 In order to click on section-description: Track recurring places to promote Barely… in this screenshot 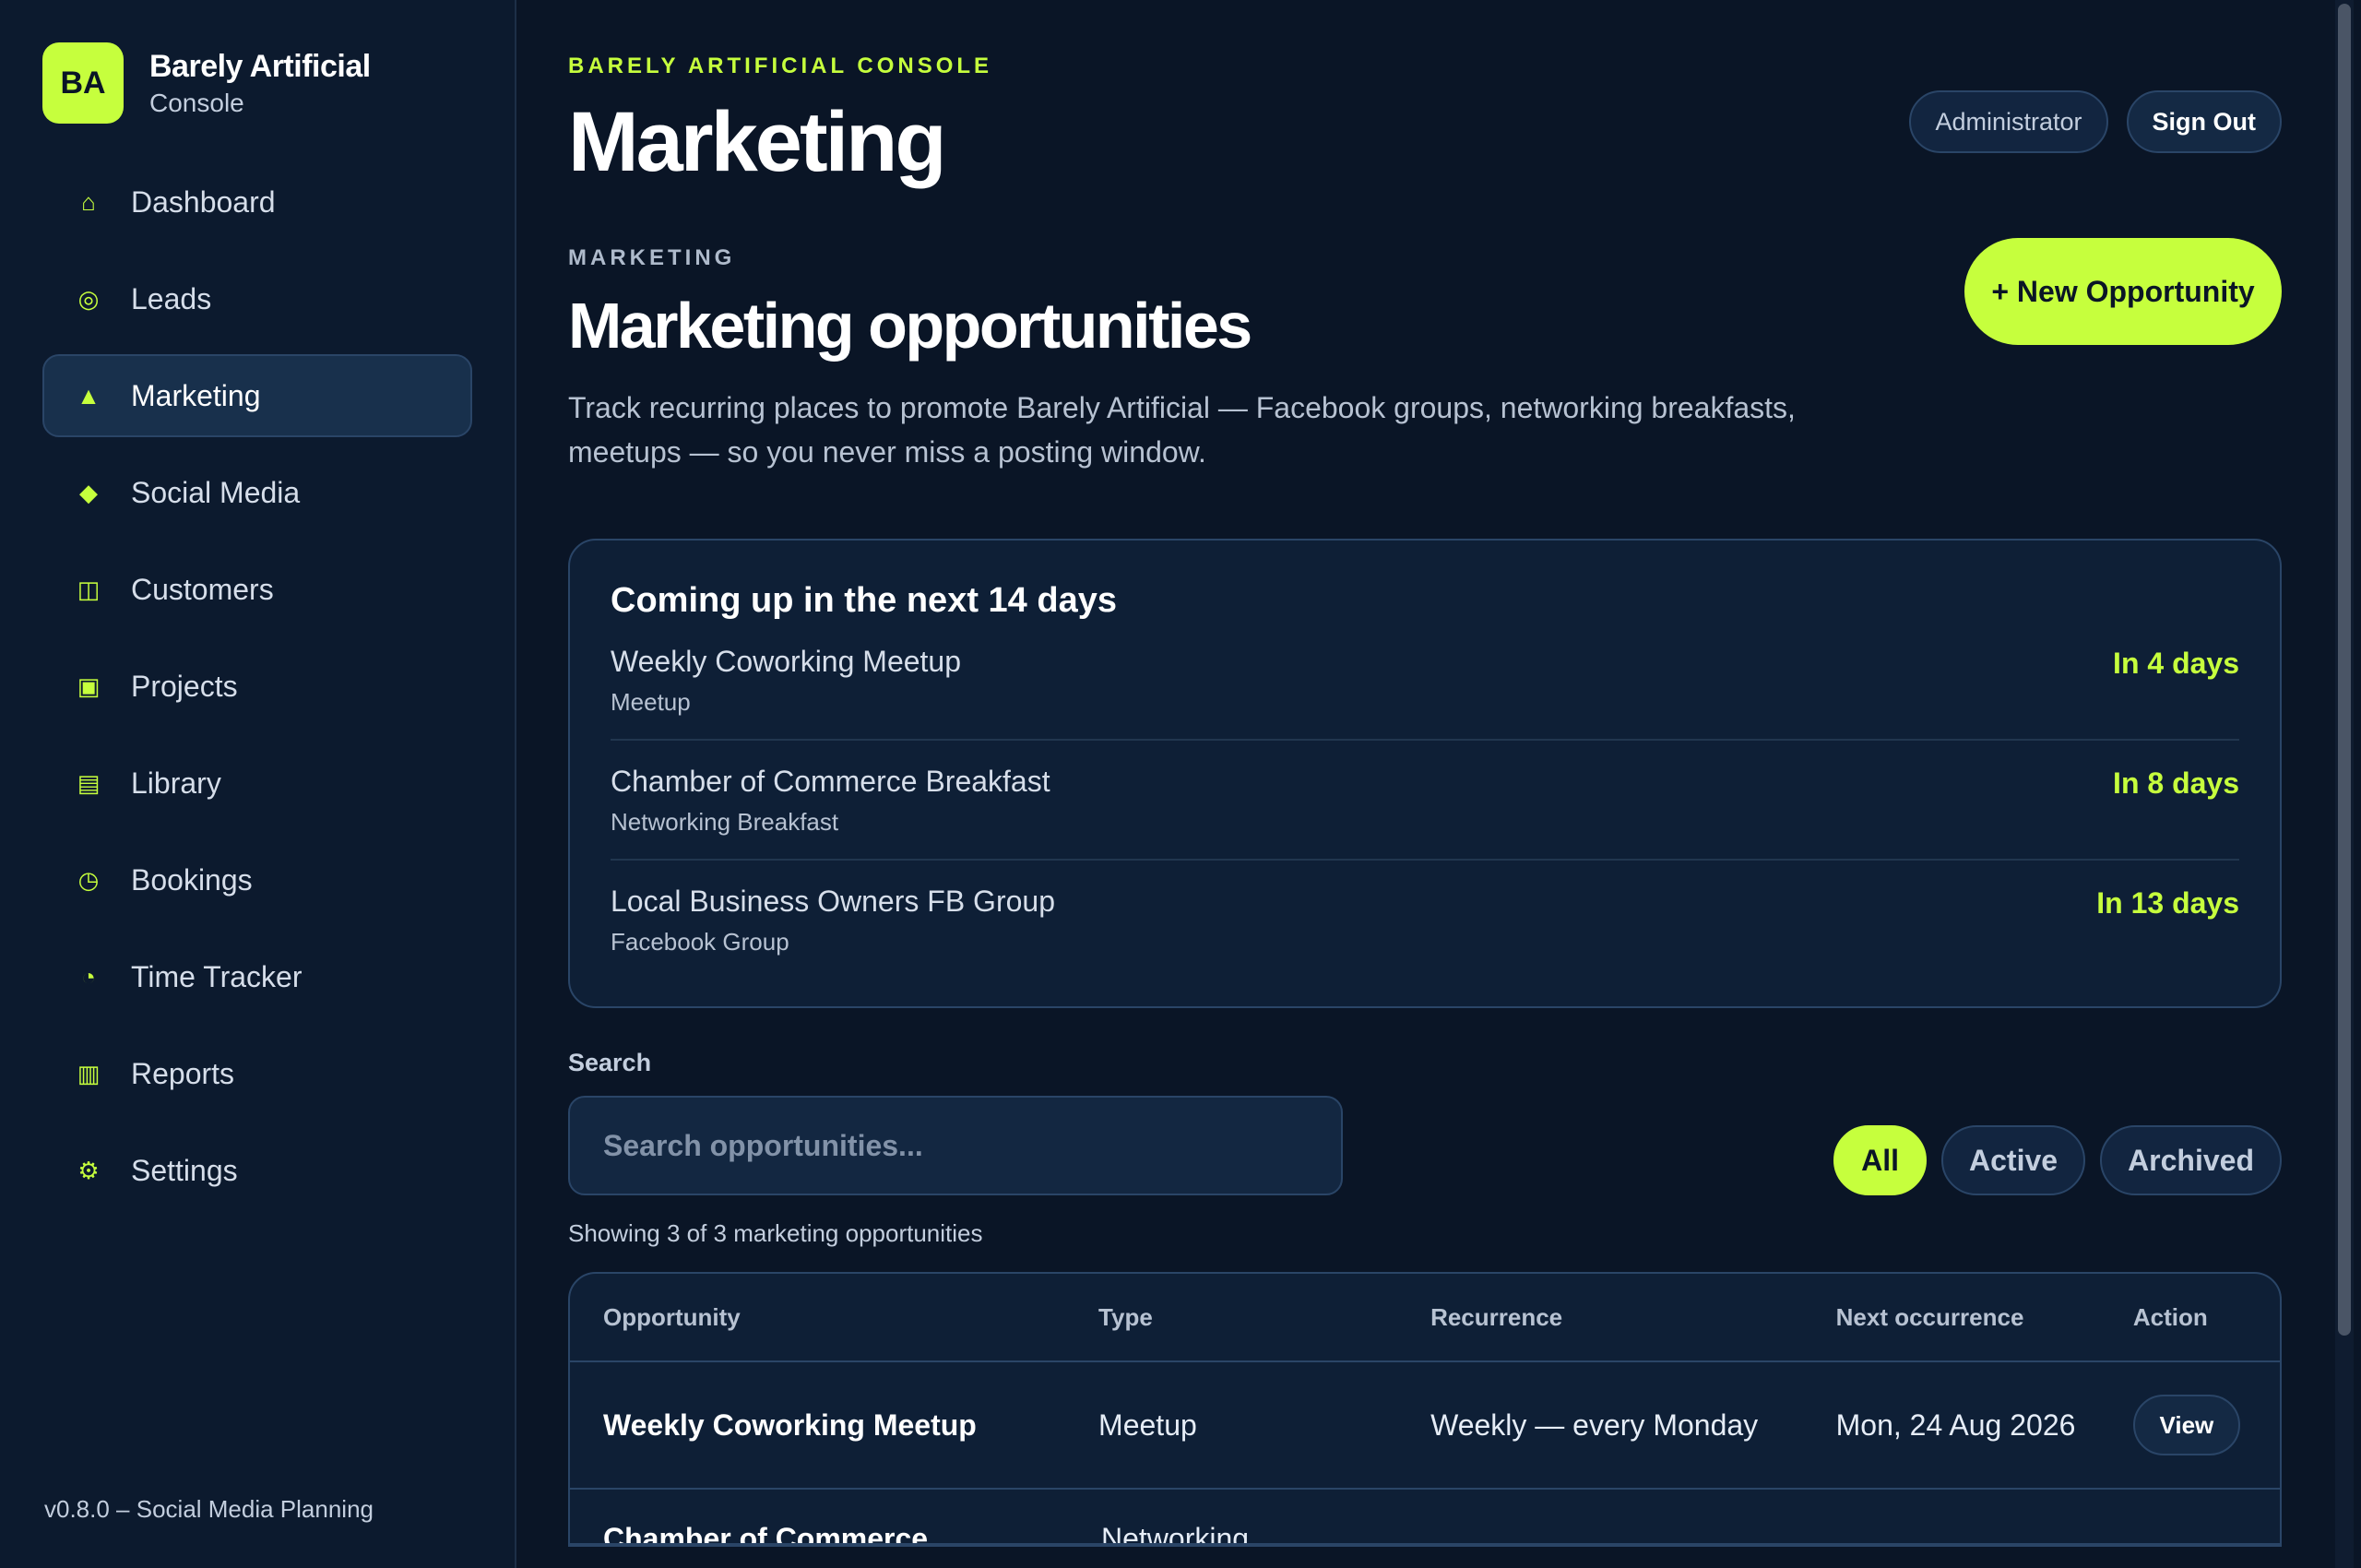, I will do `click(1182, 430)`.